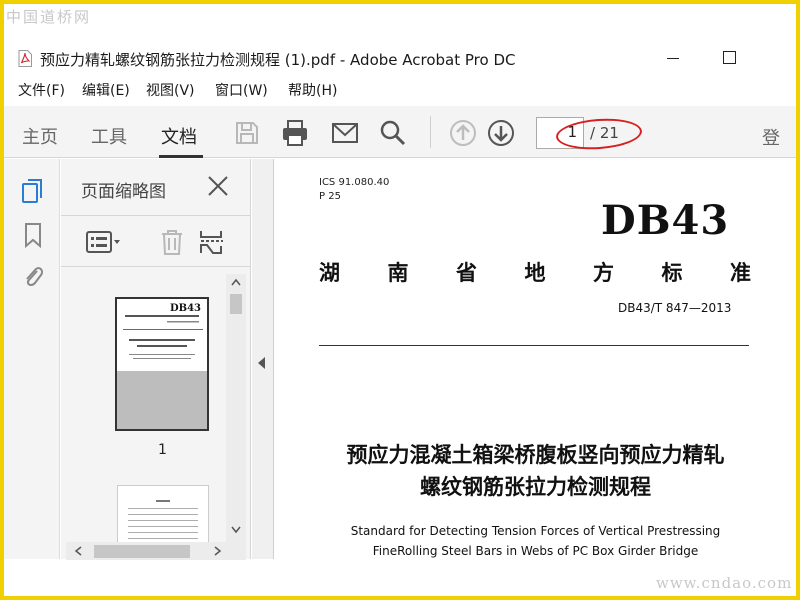 The height and width of the screenshot is (600, 800). I want to click on watermark-url: www.cndao.com, so click(724, 583).